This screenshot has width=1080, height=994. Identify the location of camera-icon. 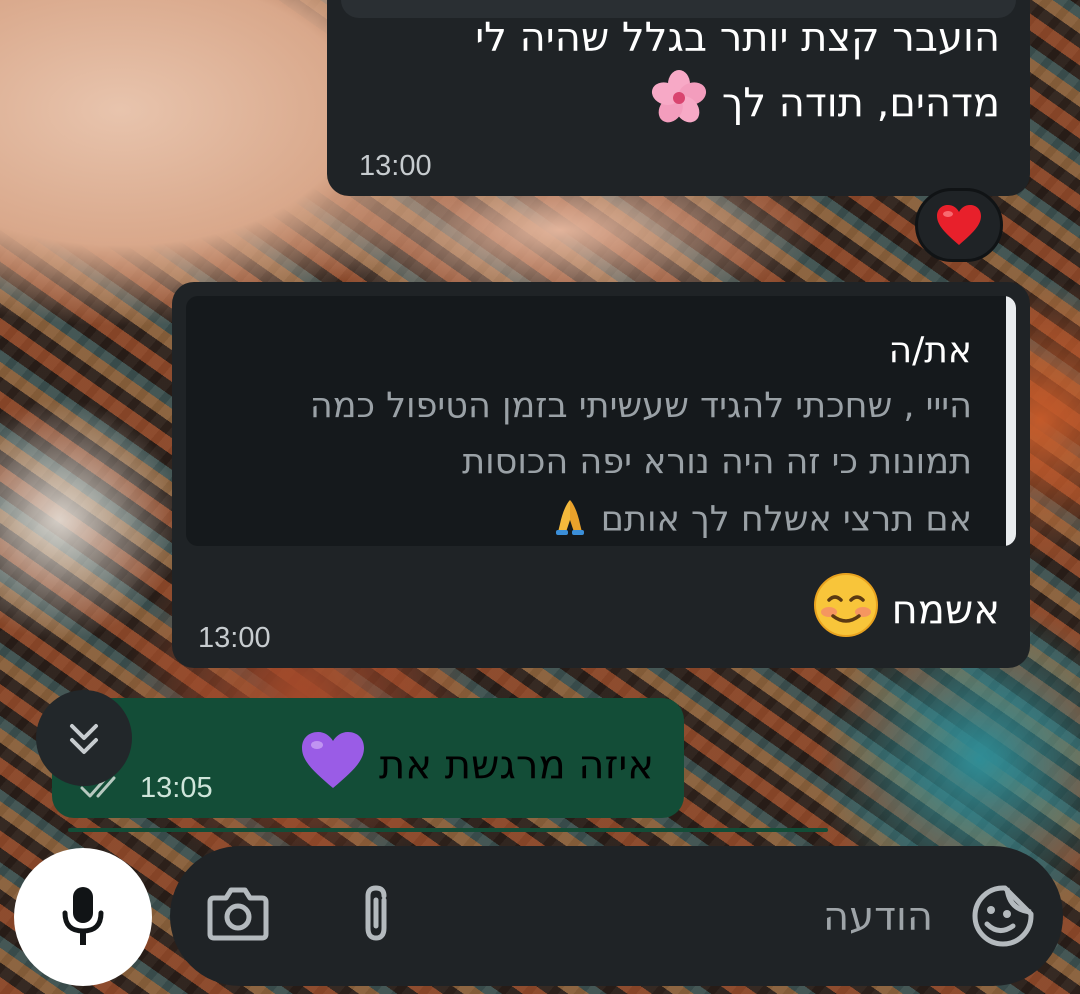
(238, 916).